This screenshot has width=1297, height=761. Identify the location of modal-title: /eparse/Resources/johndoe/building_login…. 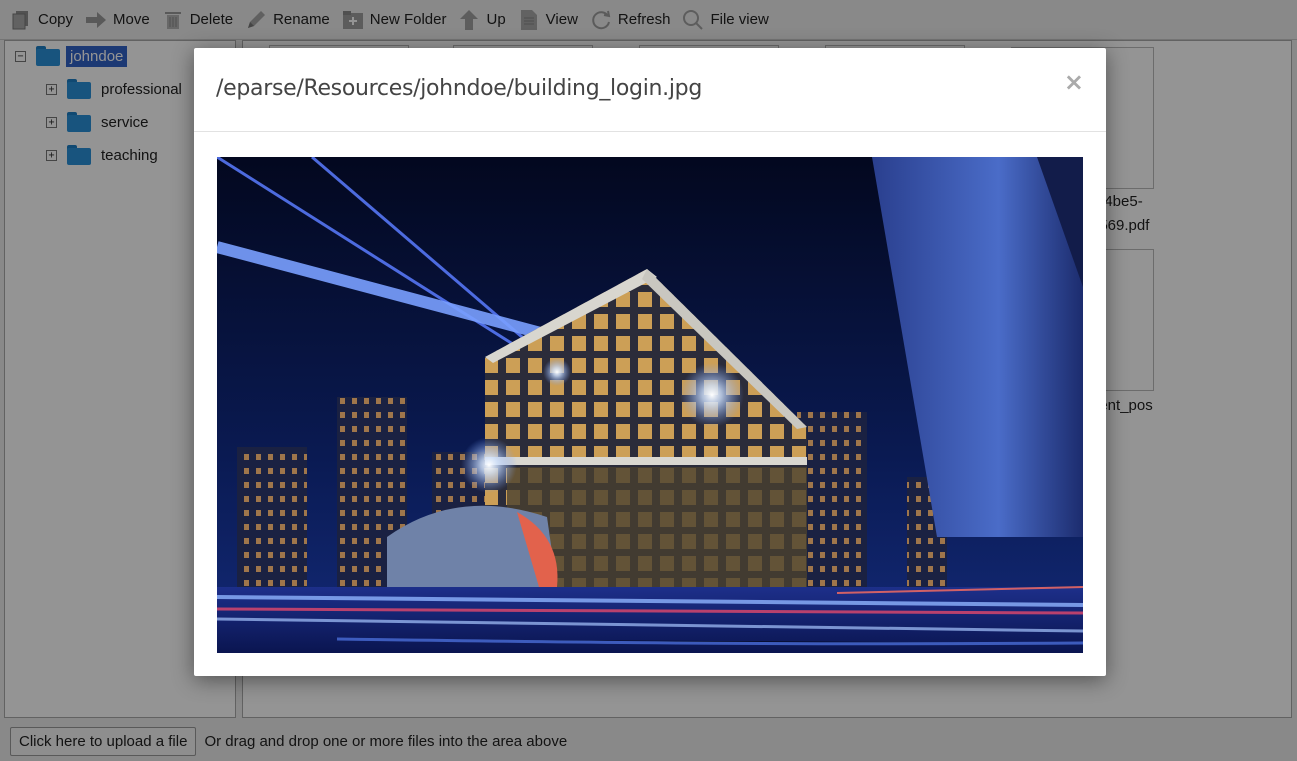
(459, 88).